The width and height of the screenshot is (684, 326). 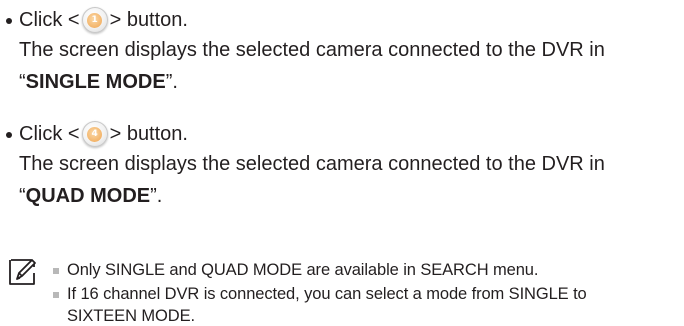 I want to click on quad-mode-button: 4, so click(x=94, y=134).